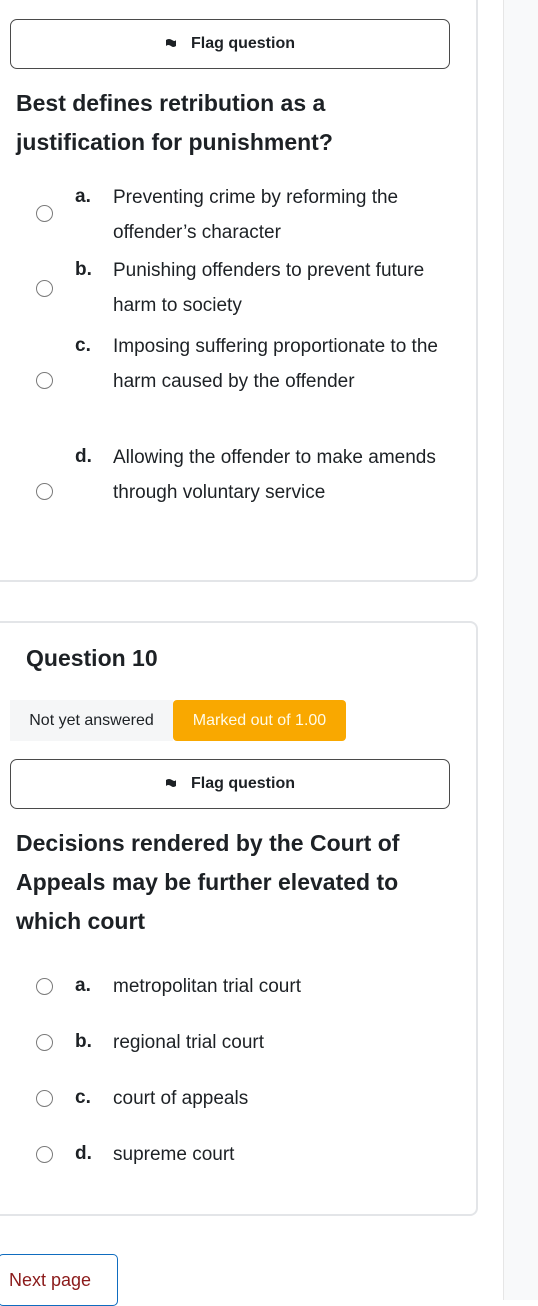 The height and width of the screenshot is (1306, 538). I want to click on question-number: Question 10, so click(92, 658).